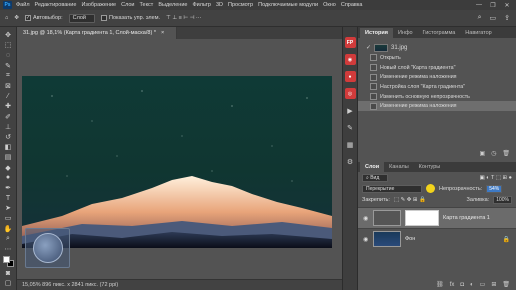 The image size is (516, 290). What do you see at coordinates (483, 284) in the screenshot?
I see `new-group-icon: ▭` at bounding box center [483, 284].